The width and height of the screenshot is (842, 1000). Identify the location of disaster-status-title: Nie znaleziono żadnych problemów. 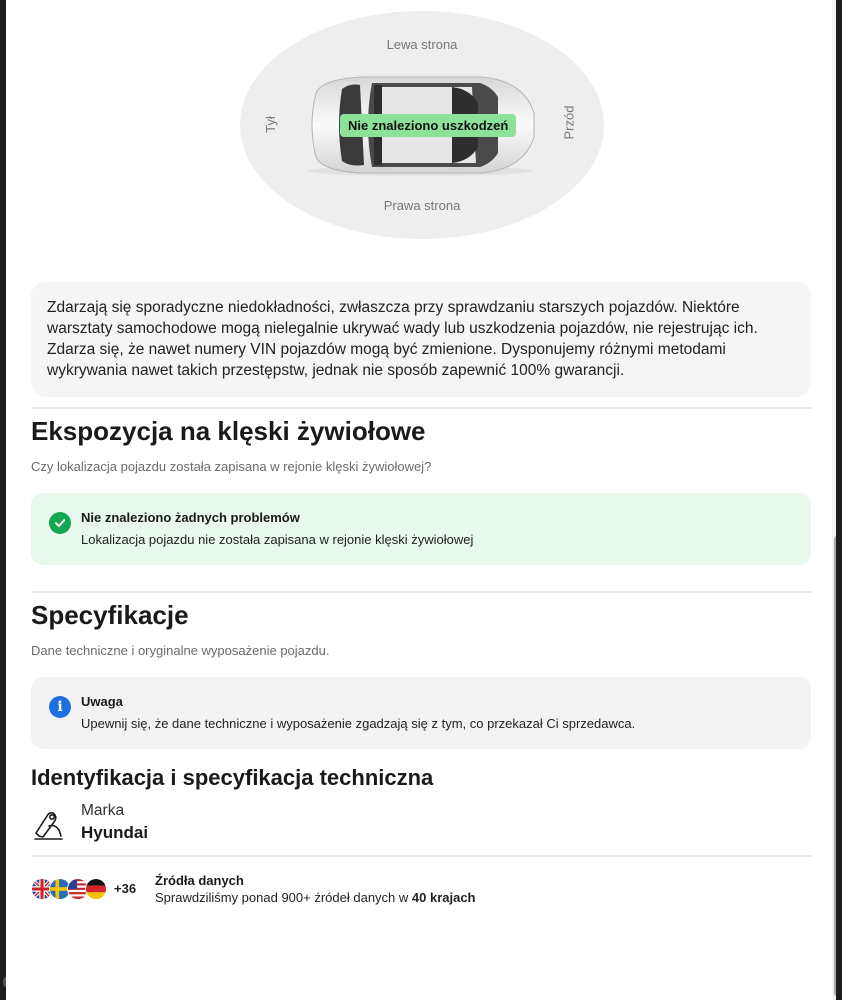
(190, 517).